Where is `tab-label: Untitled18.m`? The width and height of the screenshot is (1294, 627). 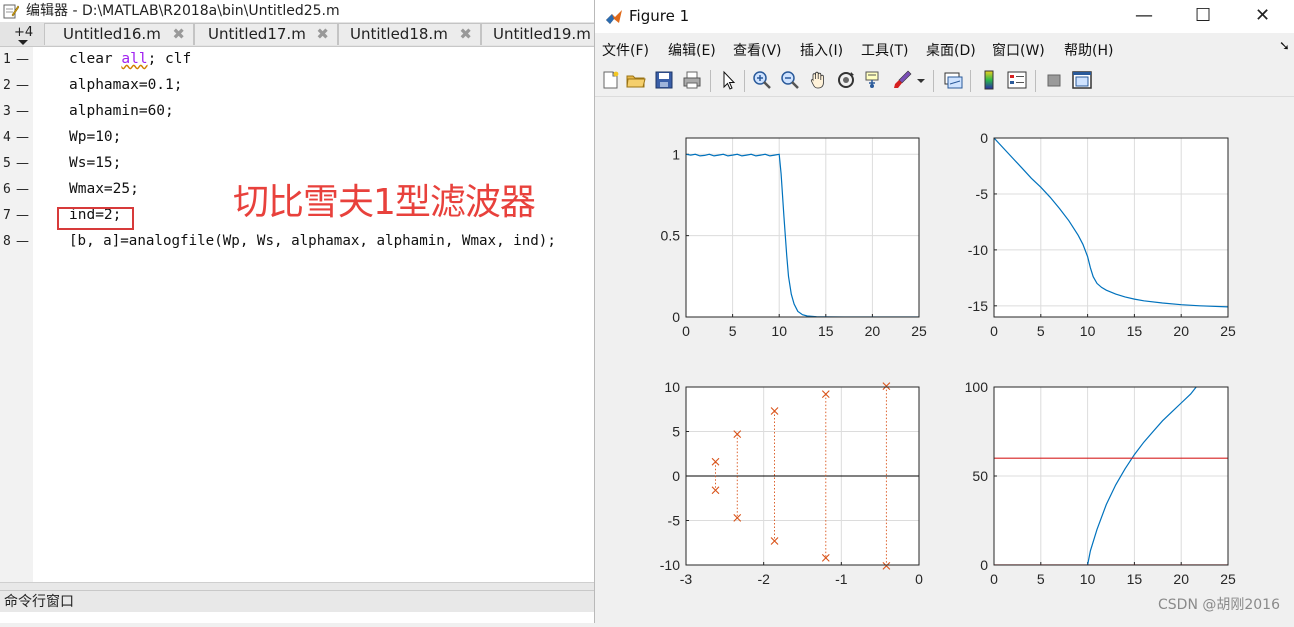
tab-label: Untitled18.m is located at coordinates (399, 34).